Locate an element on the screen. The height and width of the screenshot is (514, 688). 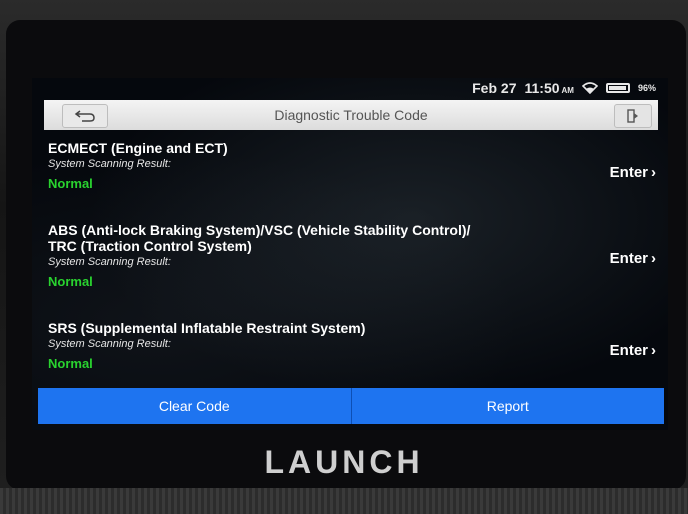
battery-level-fill is located at coordinates (617, 88).